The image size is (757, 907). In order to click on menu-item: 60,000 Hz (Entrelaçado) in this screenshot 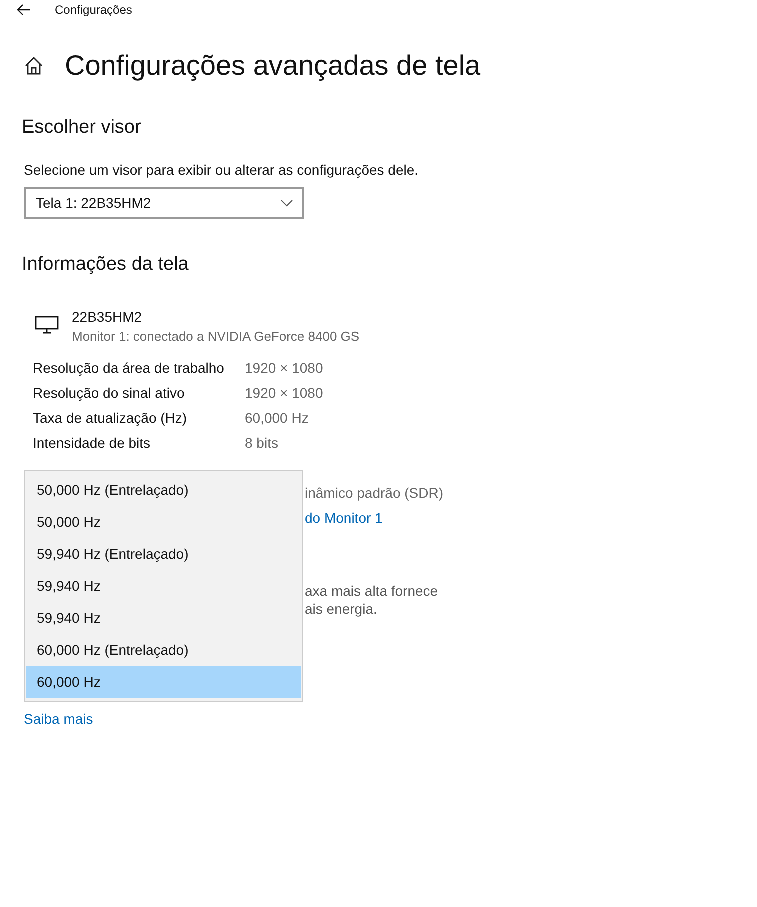, I will do `click(163, 650)`.